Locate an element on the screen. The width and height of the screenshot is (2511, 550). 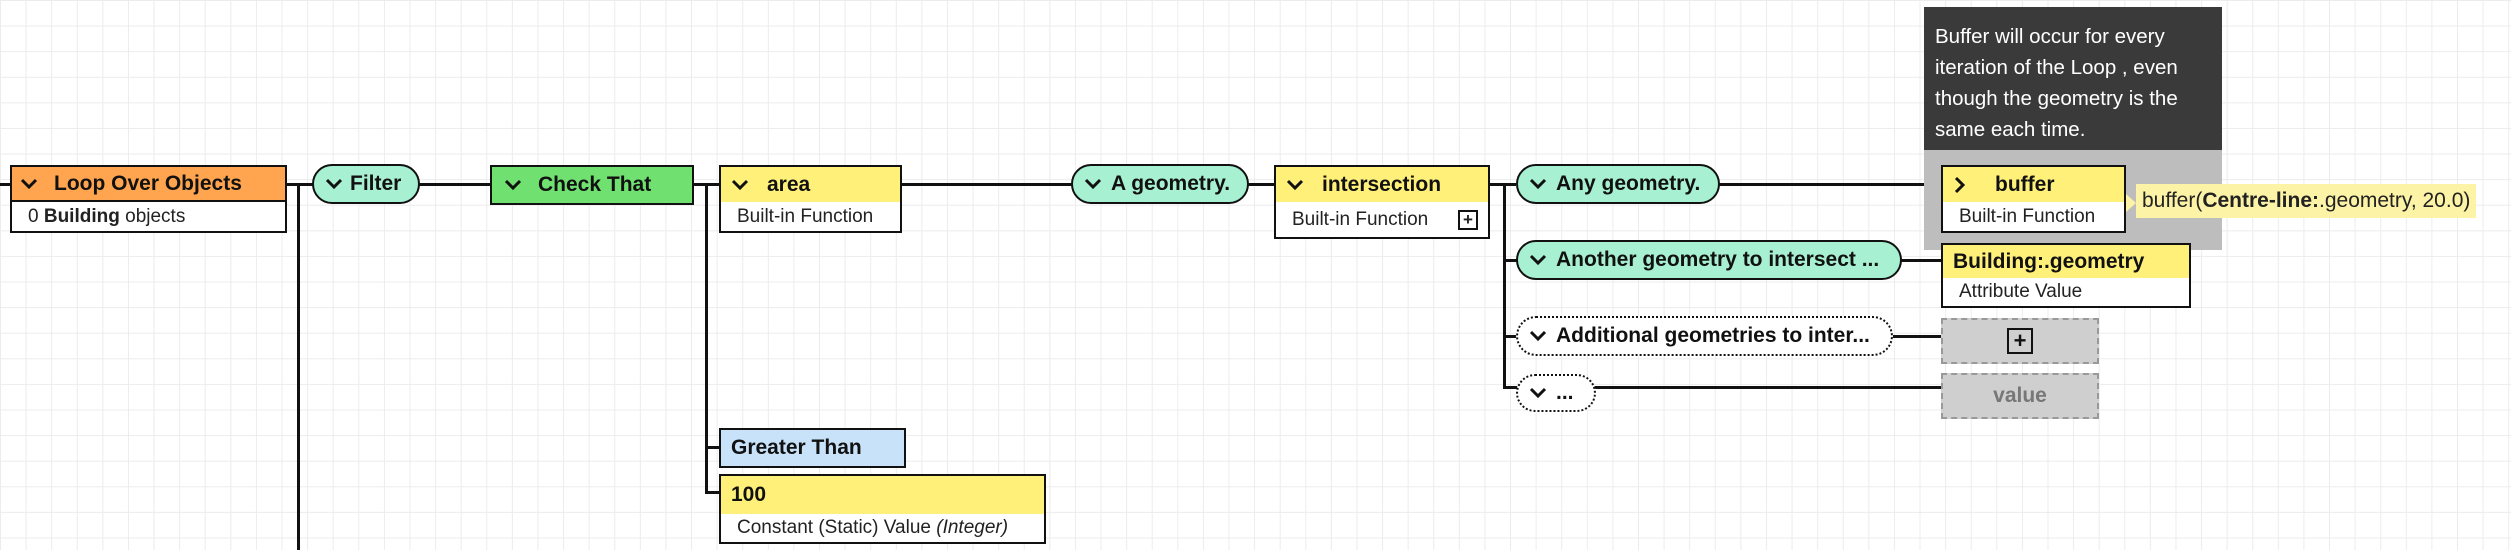
value-placeholder-label: value is located at coordinates (2020, 395).